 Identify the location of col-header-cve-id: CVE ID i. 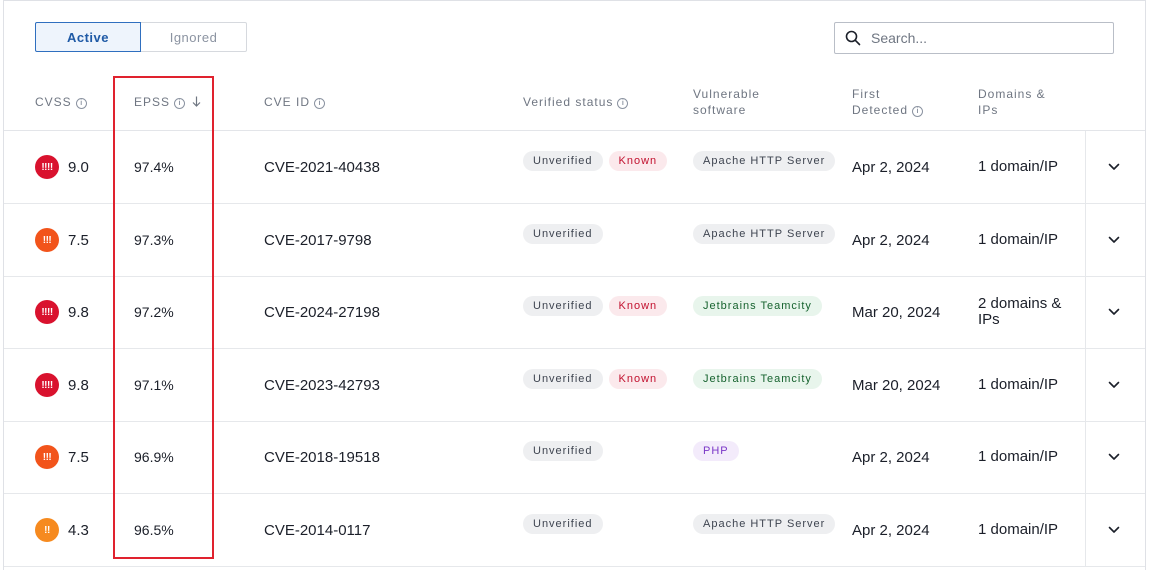
(295, 102).